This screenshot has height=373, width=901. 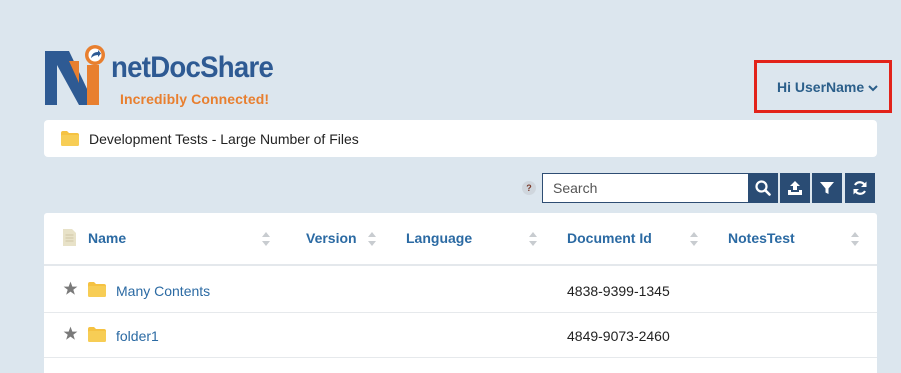 What do you see at coordinates (529, 188) in the screenshot?
I see `help-icon: ?` at bounding box center [529, 188].